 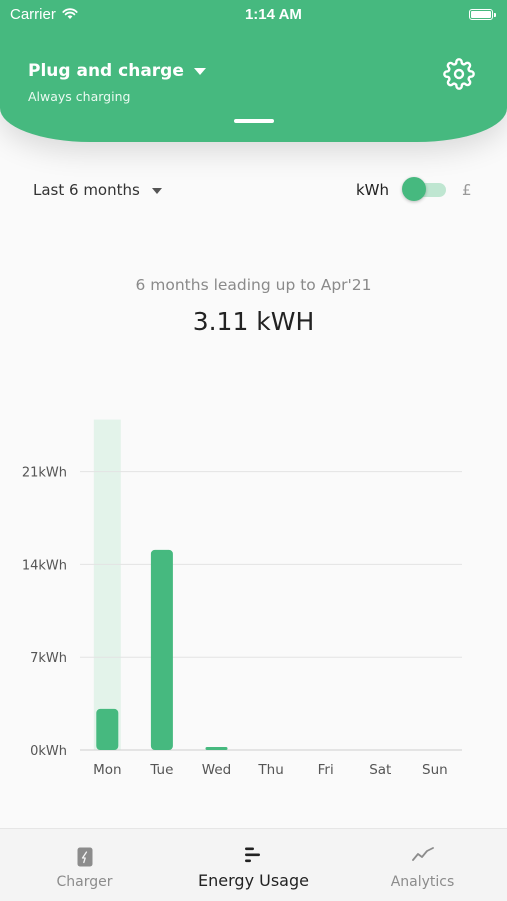 What do you see at coordinates (253, 880) in the screenshot?
I see `nav-energy-usage-label: Energy Usage` at bounding box center [253, 880].